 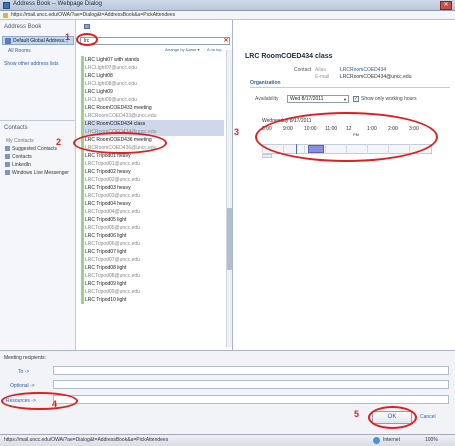 I want to click on result-name: LRC Light08, so click(x=152, y=76).